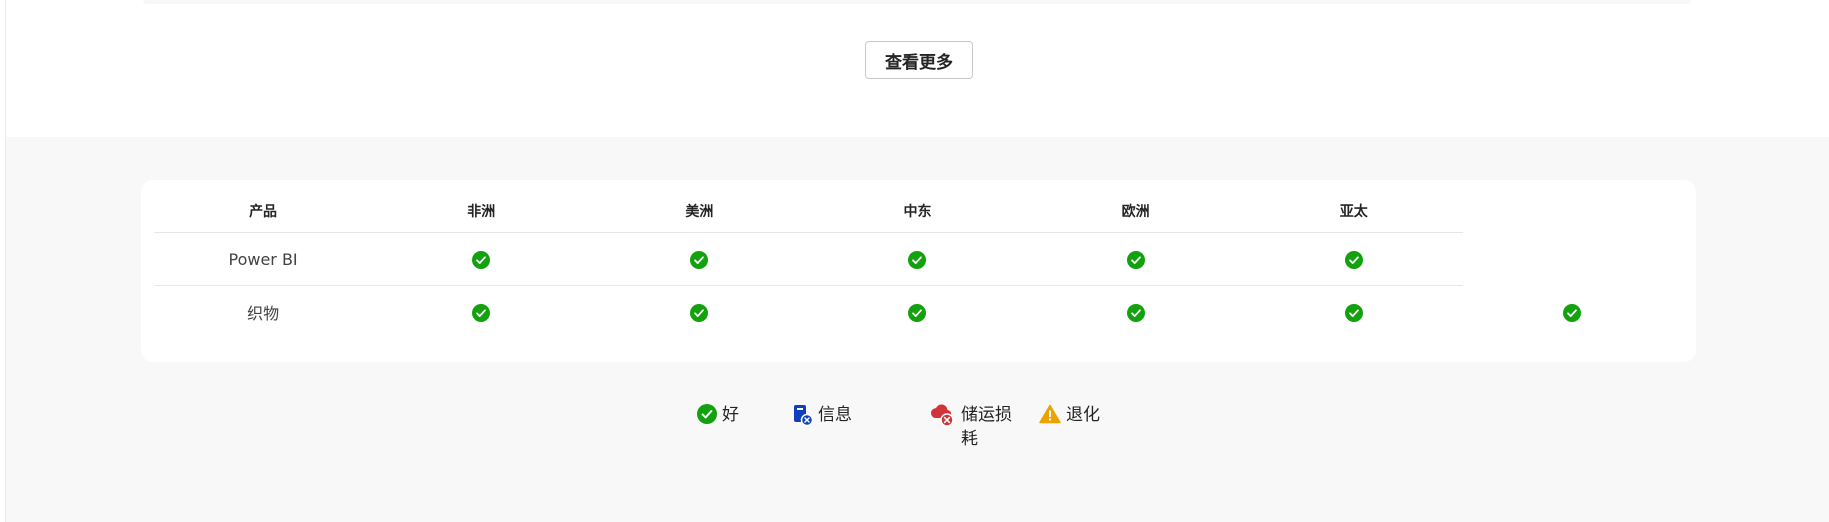 This screenshot has width=1829, height=522. I want to click on header-middle-east: 中东, so click(917, 211).